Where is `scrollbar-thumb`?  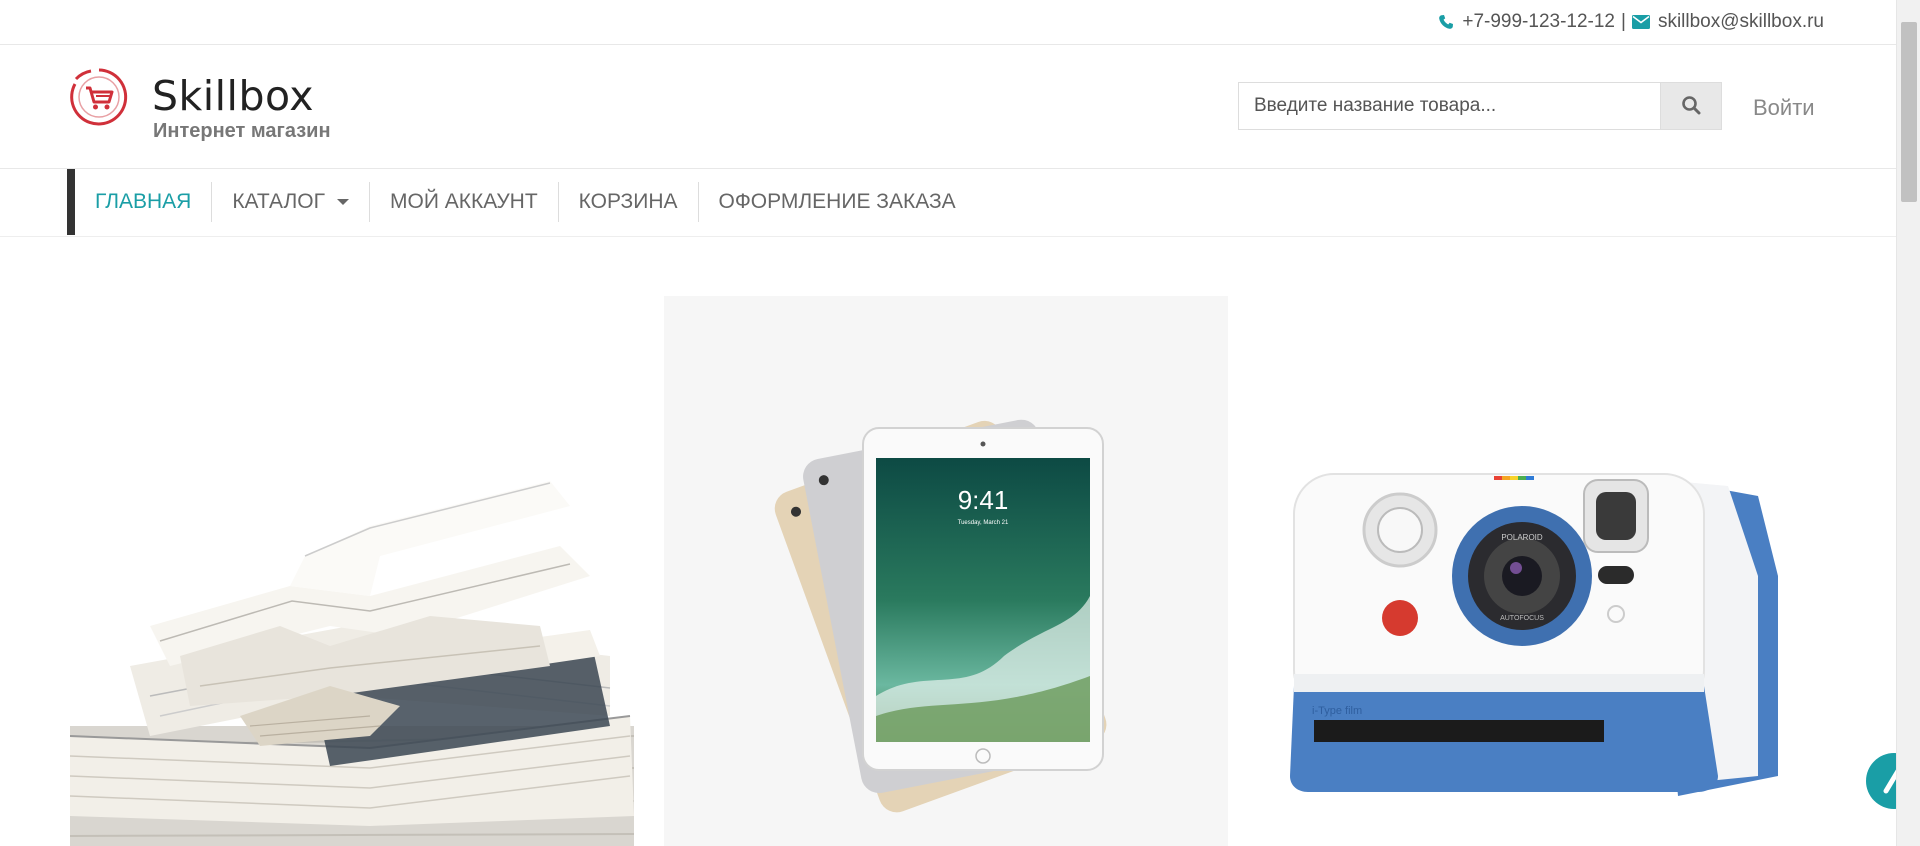 scrollbar-thumb is located at coordinates (1909, 112).